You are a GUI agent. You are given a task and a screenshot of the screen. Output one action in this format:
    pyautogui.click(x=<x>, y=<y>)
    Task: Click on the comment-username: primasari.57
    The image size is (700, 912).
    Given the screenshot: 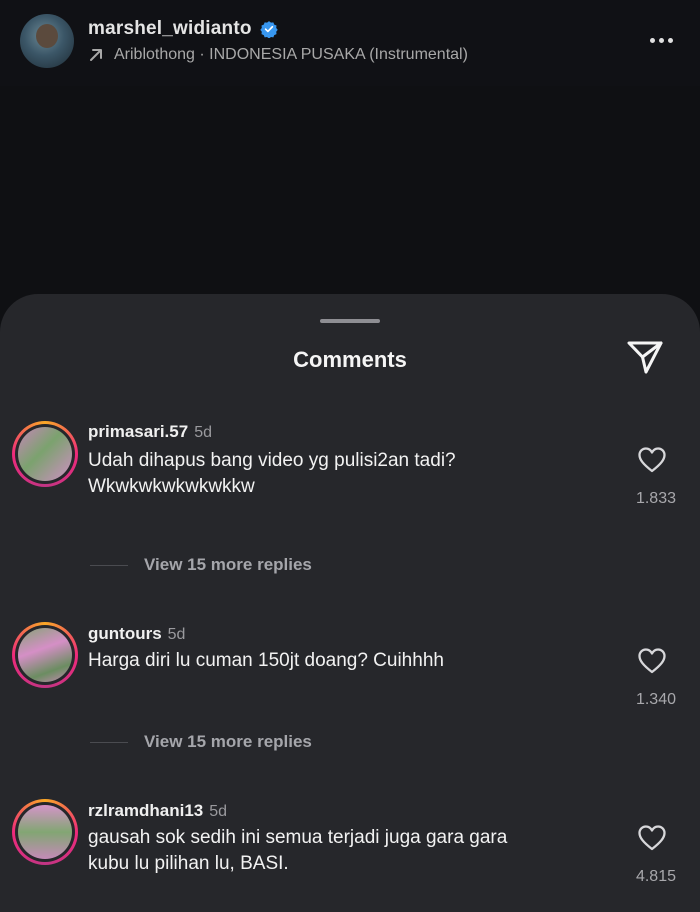 What is the action you would take?
    pyautogui.click(x=138, y=432)
    